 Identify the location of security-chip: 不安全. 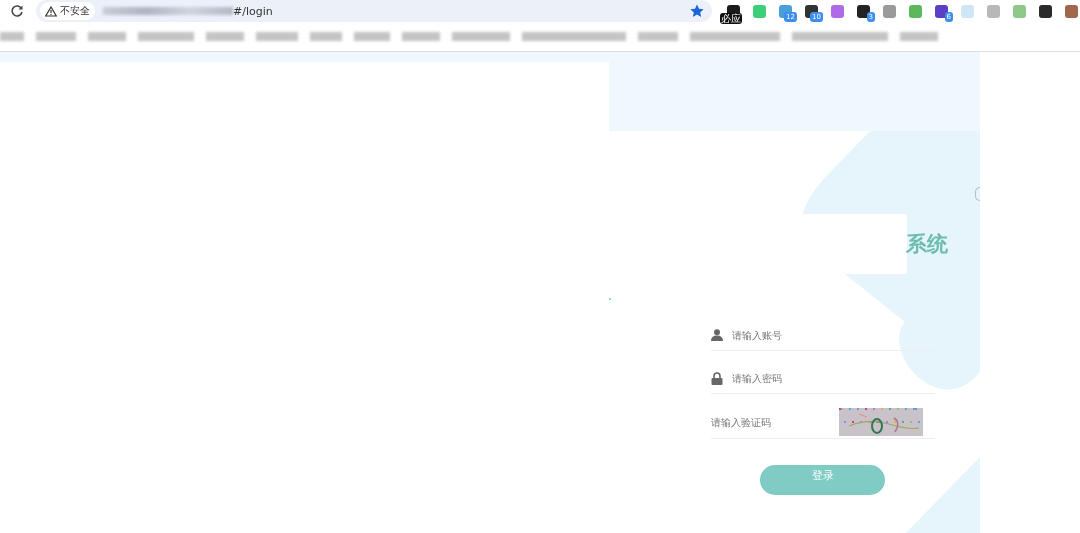
(67, 11).